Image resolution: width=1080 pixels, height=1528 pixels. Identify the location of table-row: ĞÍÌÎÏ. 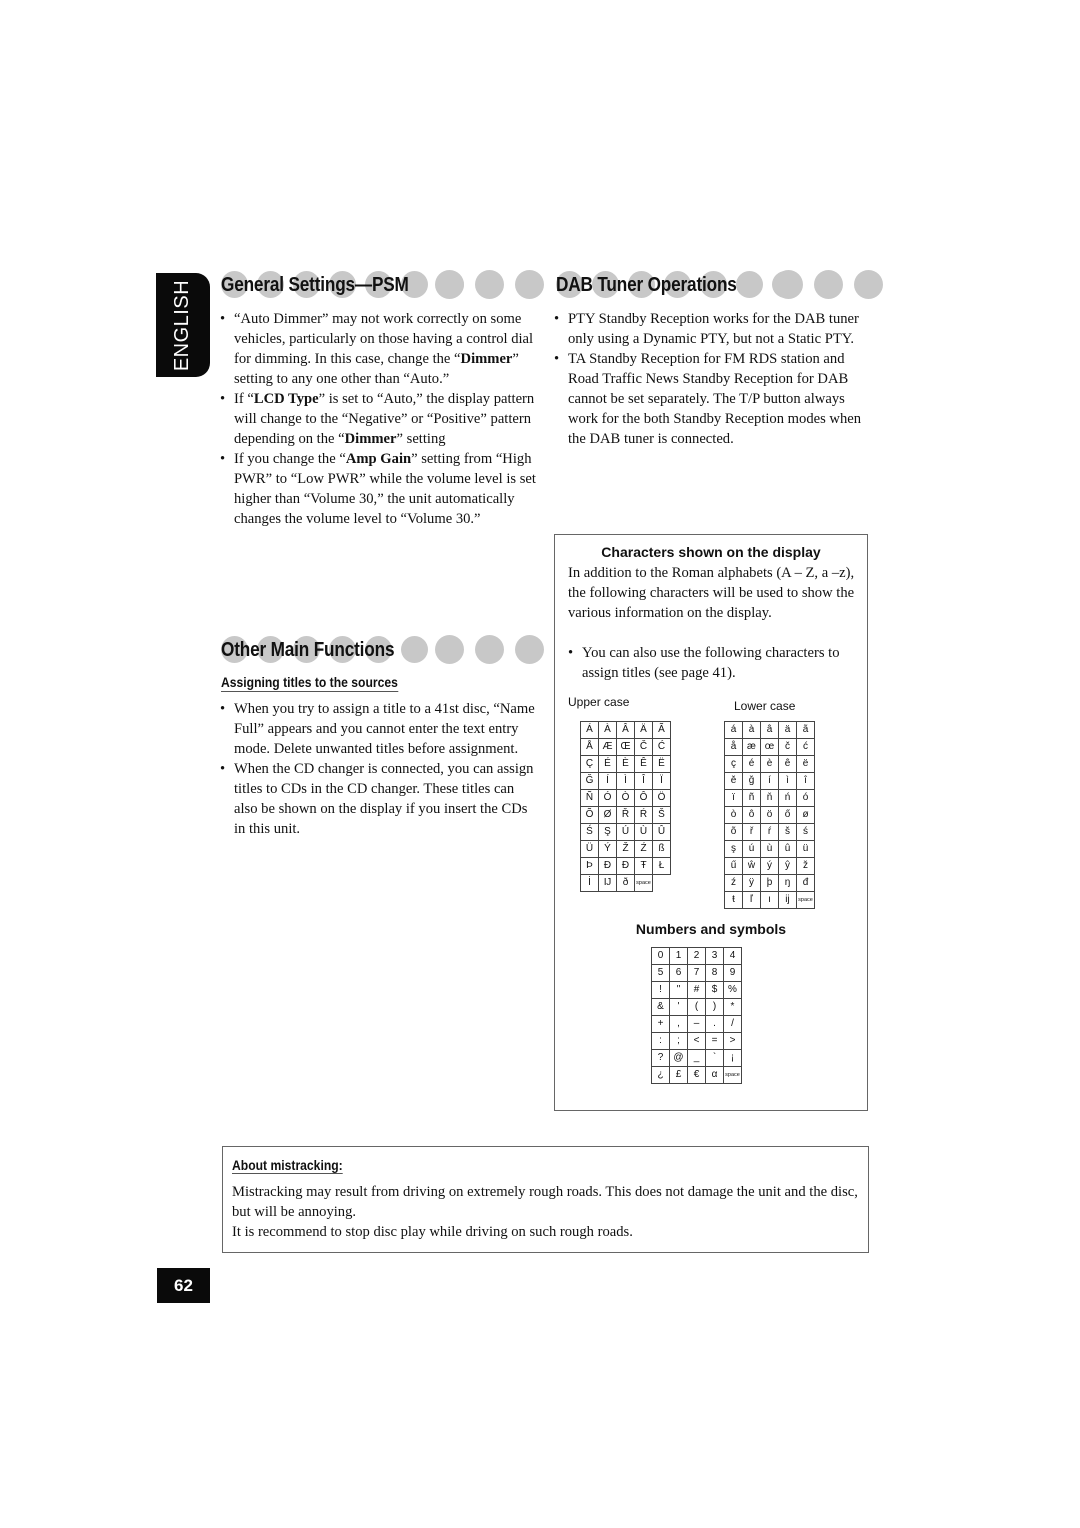
(625, 781).